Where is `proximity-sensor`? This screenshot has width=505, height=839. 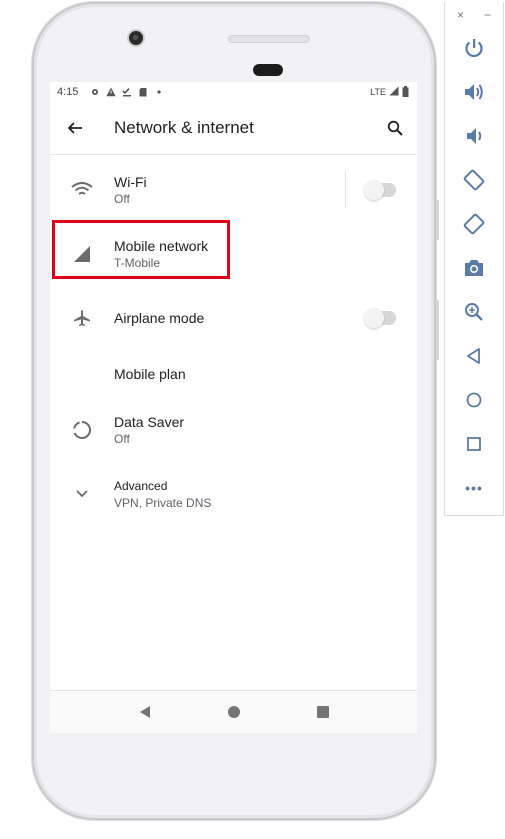 proximity-sensor is located at coordinates (268, 70).